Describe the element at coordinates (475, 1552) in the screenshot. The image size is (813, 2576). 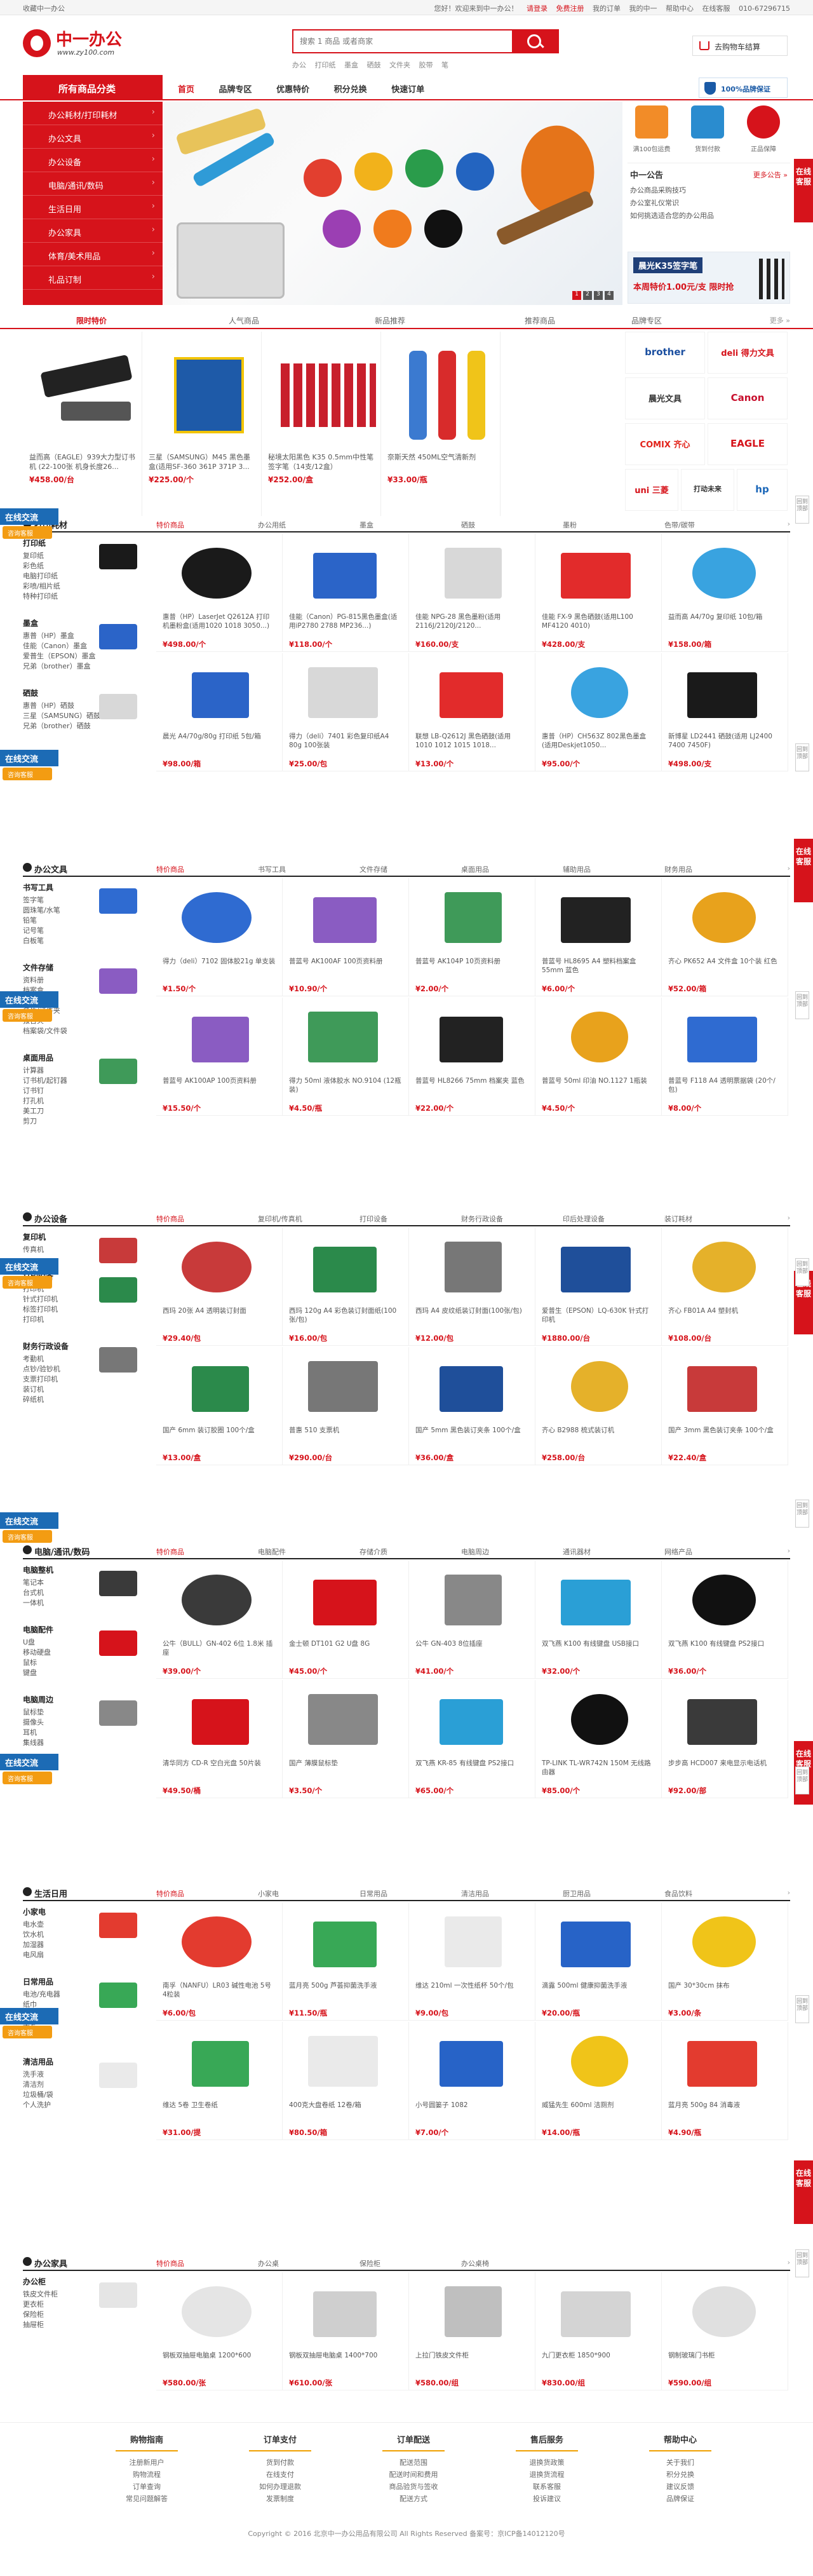
I see `floor-tab: 电脑周边` at that location.